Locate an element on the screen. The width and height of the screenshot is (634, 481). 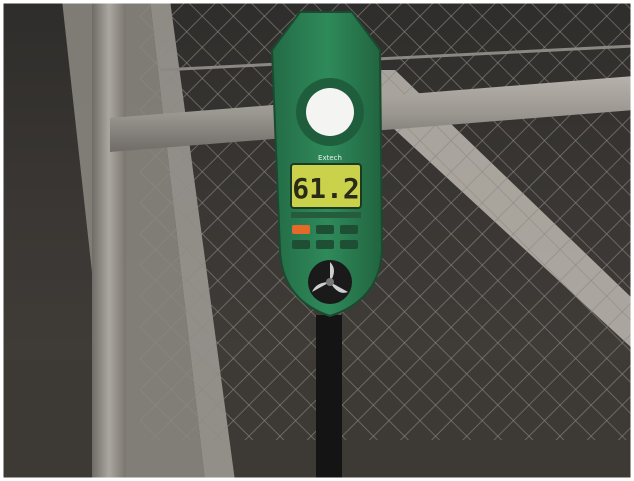
meter-button-red is located at coordinates (301, 229).